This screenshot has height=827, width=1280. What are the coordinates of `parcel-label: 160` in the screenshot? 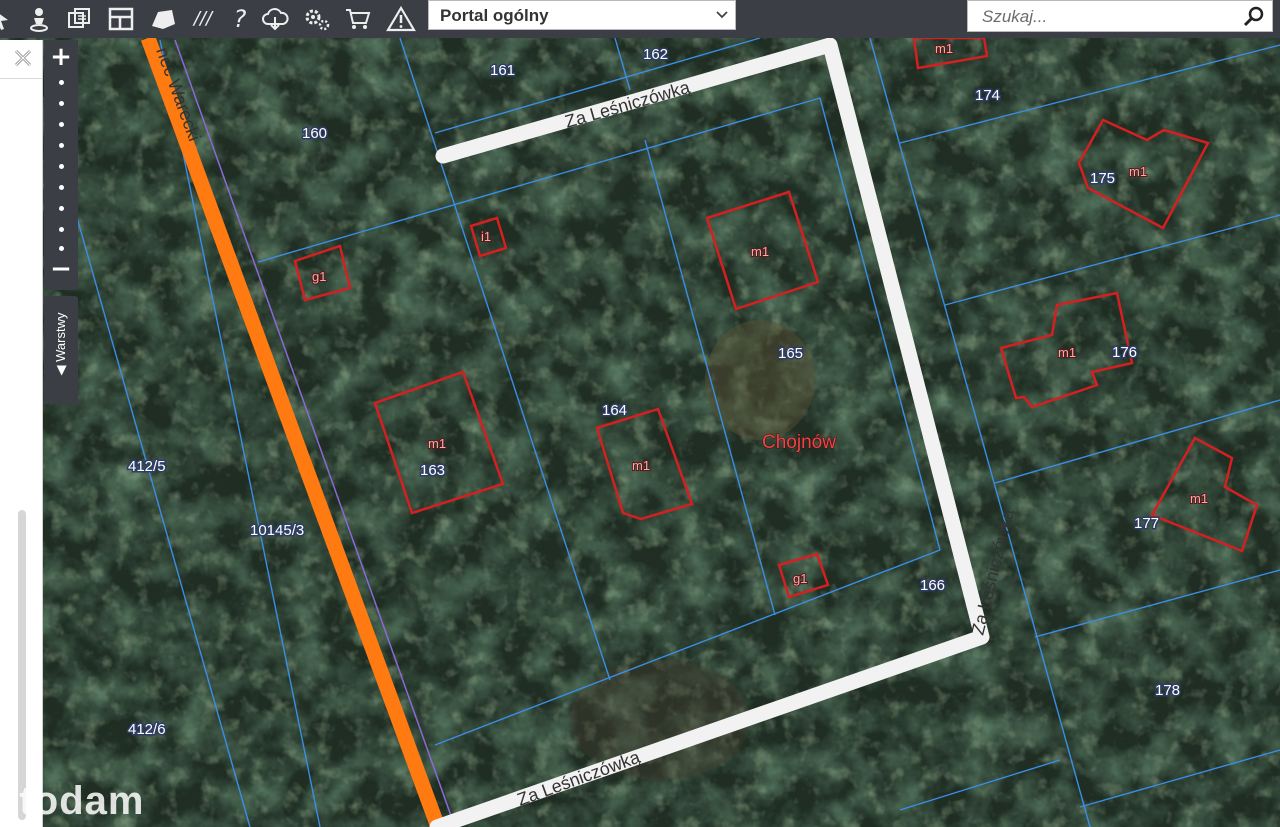 It's located at (314, 133).